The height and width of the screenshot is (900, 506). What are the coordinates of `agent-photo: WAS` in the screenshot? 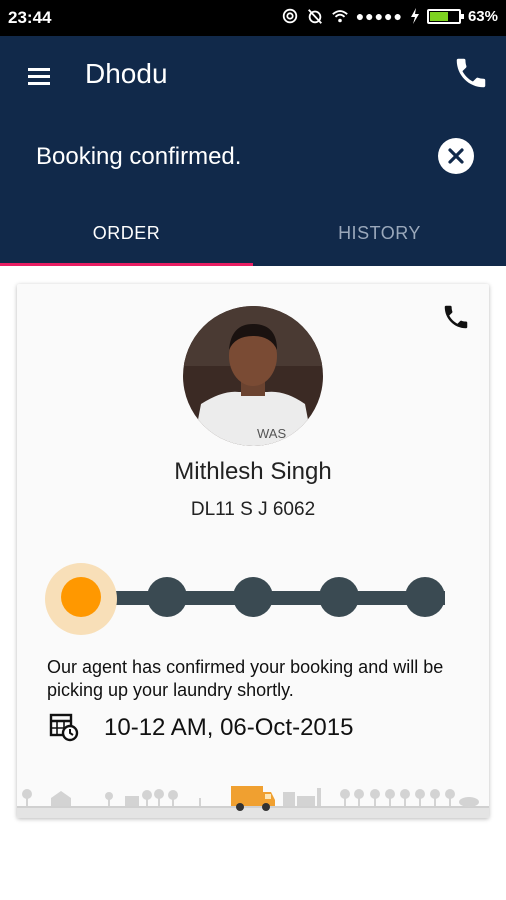 It's located at (253, 376).